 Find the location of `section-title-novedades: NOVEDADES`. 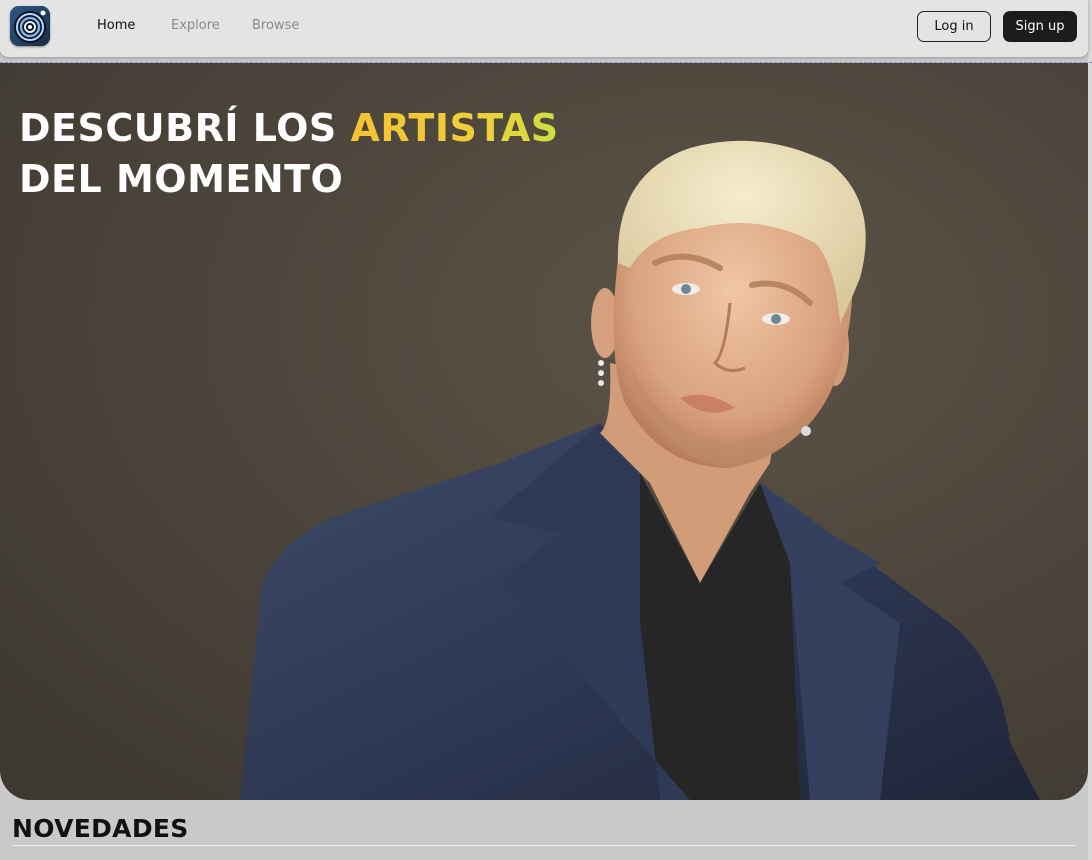

section-title-novedades: NOVEDADES is located at coordinates (100, 828).